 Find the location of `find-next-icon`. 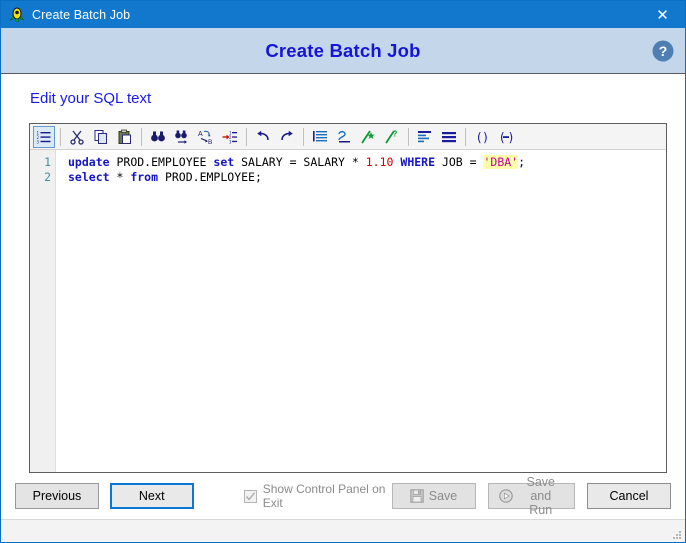

find-next-icon is located at coordinates (182, 137).